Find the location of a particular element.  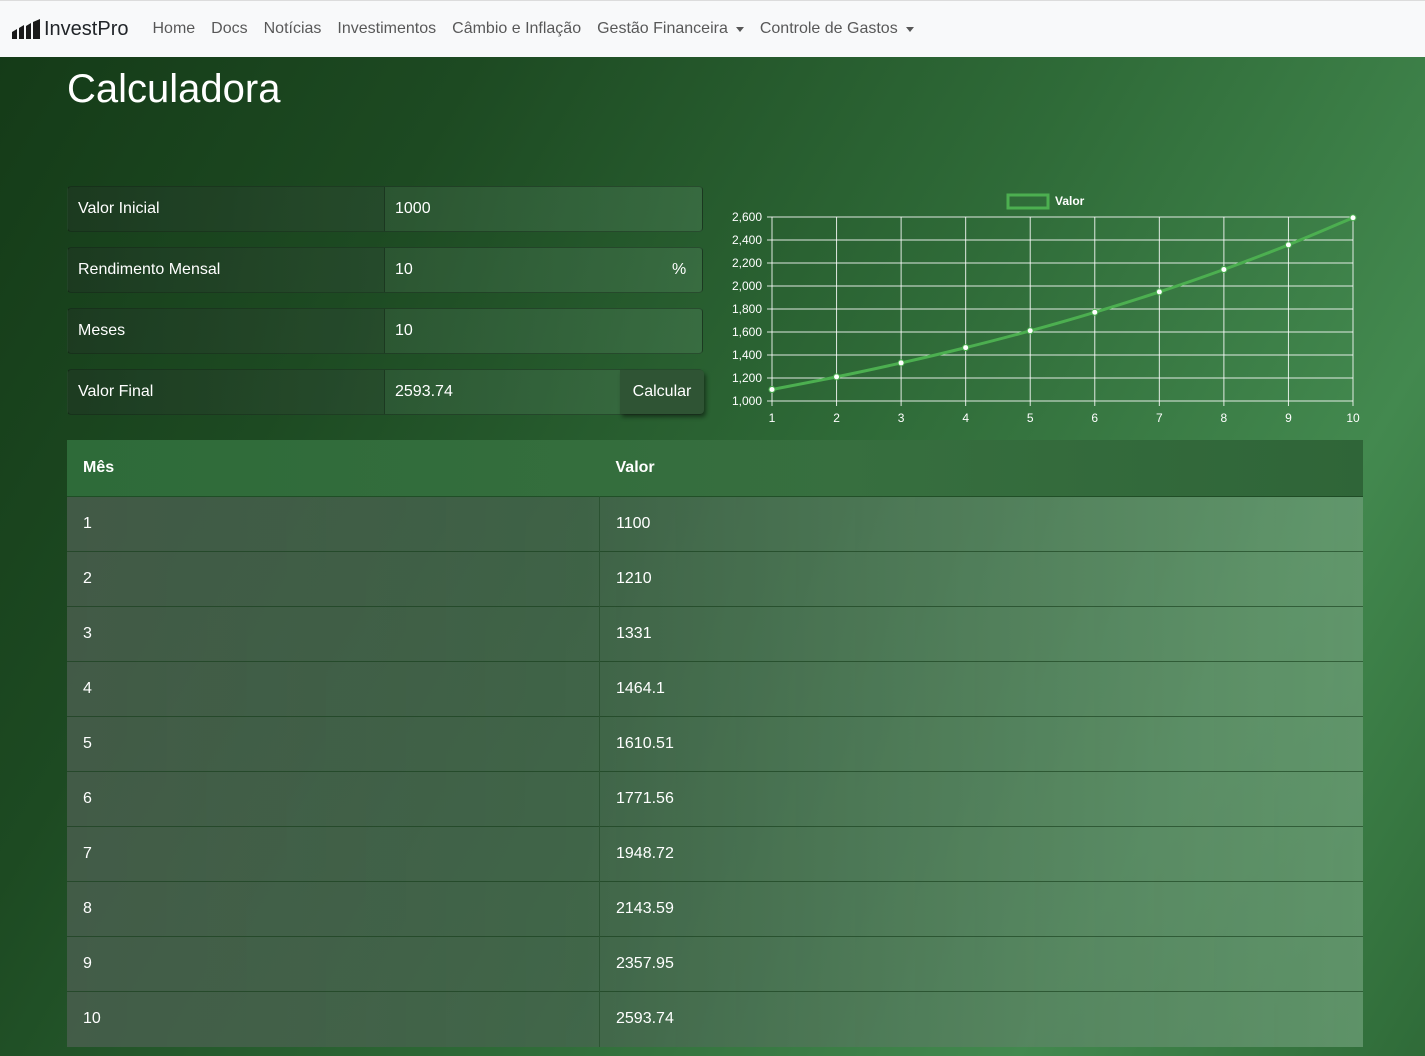

cell-mes: 10 is located at coordinates (333, 1019).